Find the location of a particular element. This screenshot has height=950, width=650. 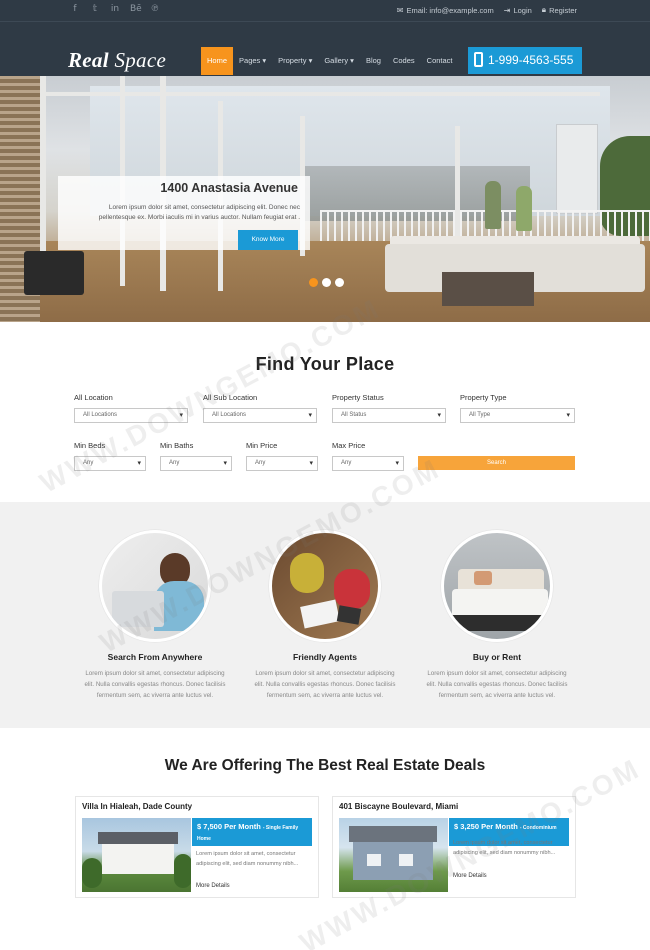

slider-dots is located at coordinates (326, 282).